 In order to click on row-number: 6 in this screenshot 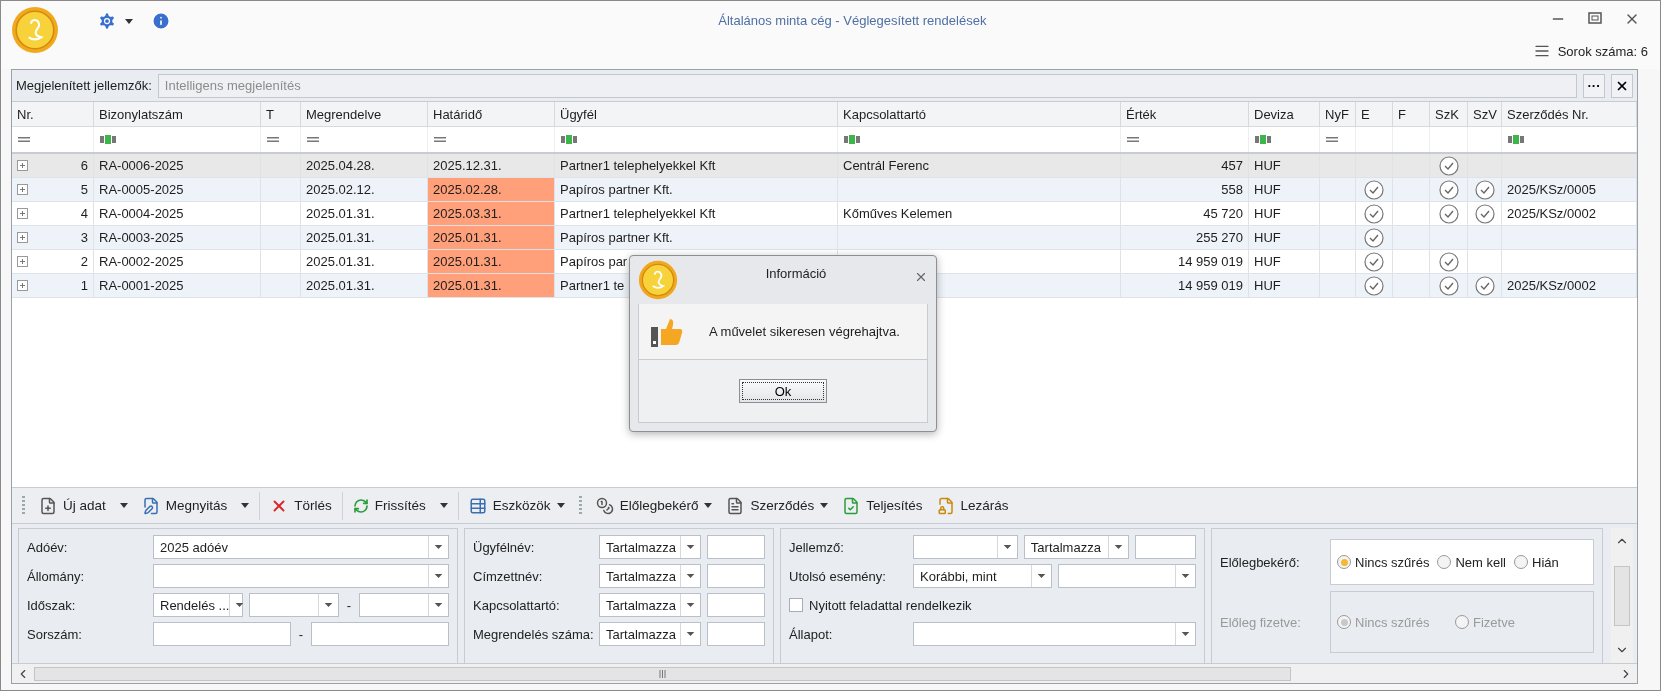, I will do `click(84, 165)`.